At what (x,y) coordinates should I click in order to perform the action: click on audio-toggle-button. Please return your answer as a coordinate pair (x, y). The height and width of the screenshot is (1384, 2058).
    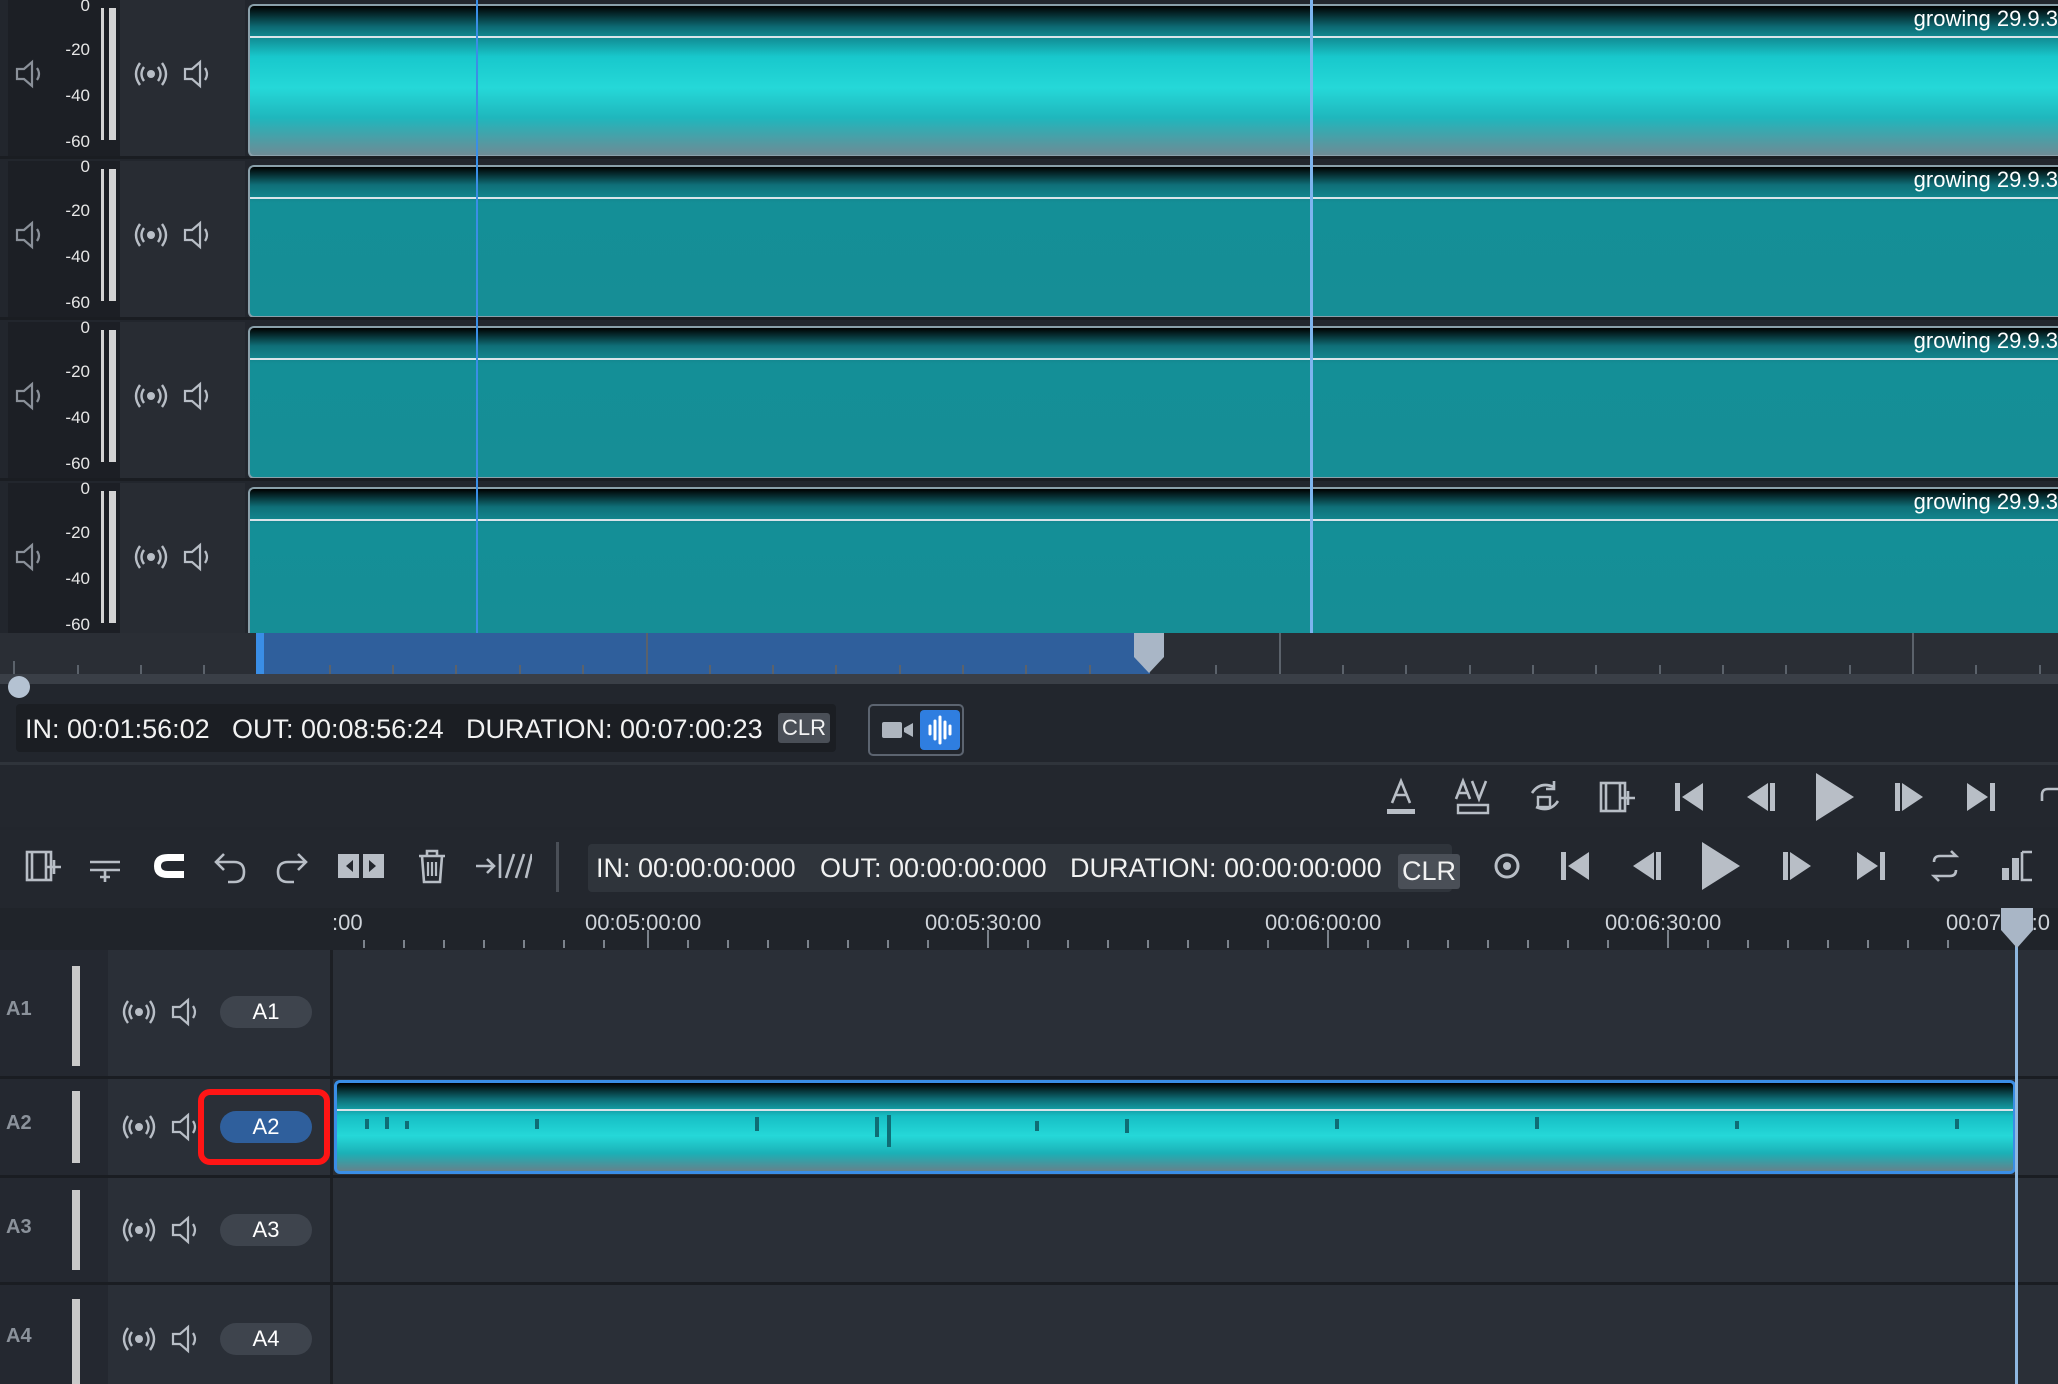
    Looking at the image, I should click on (940, 730).